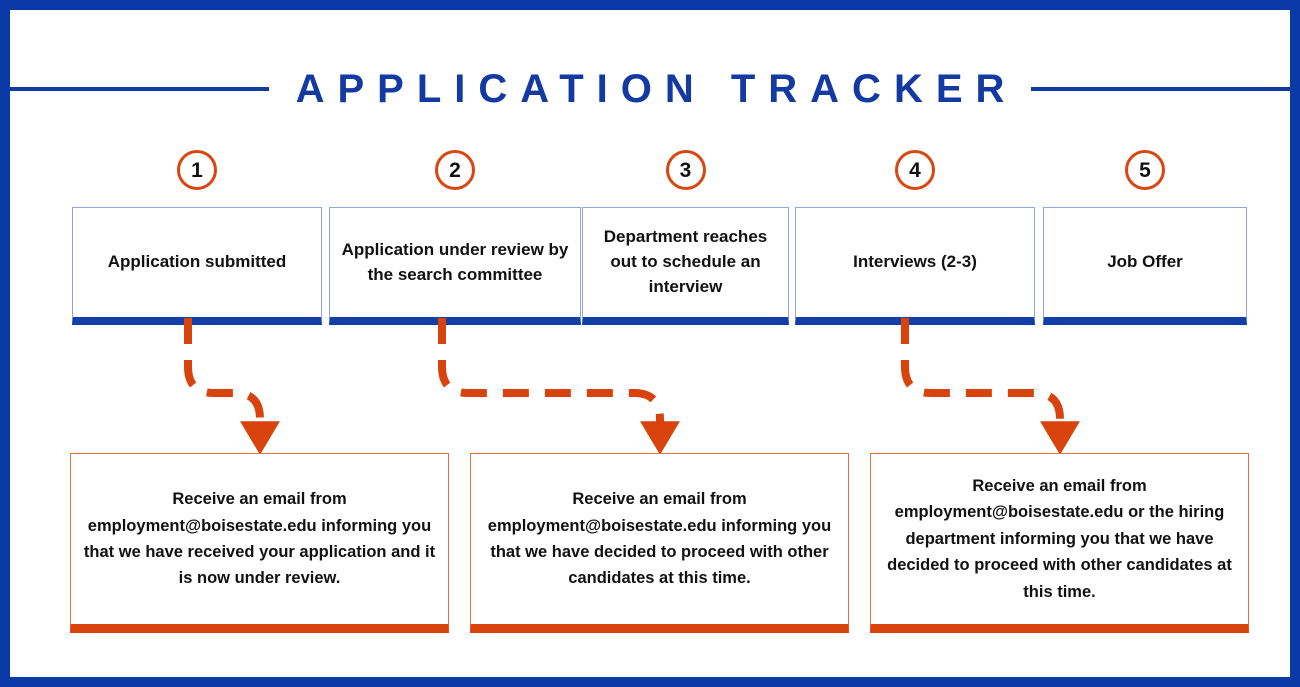 Image resolution: width=1300 pixels, height=687 pixels. I want to click on step-1: 1 Application submitted, so click(197, 237).